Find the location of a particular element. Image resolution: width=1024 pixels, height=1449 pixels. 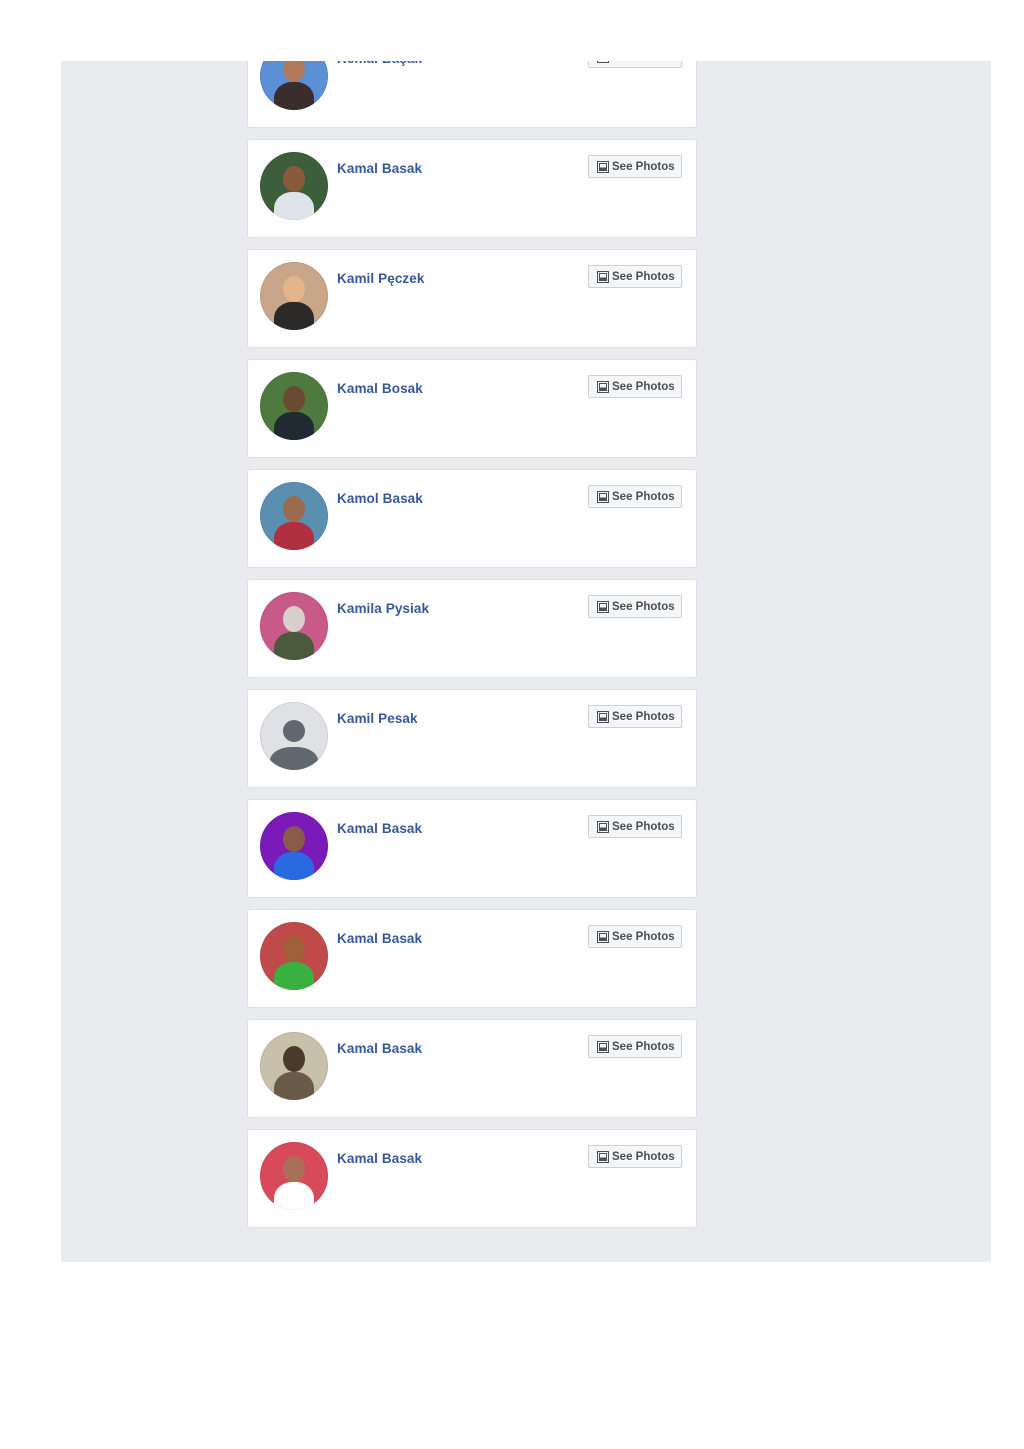

profile-name-link: Kemal Başak is located at coordinates (379, 63).